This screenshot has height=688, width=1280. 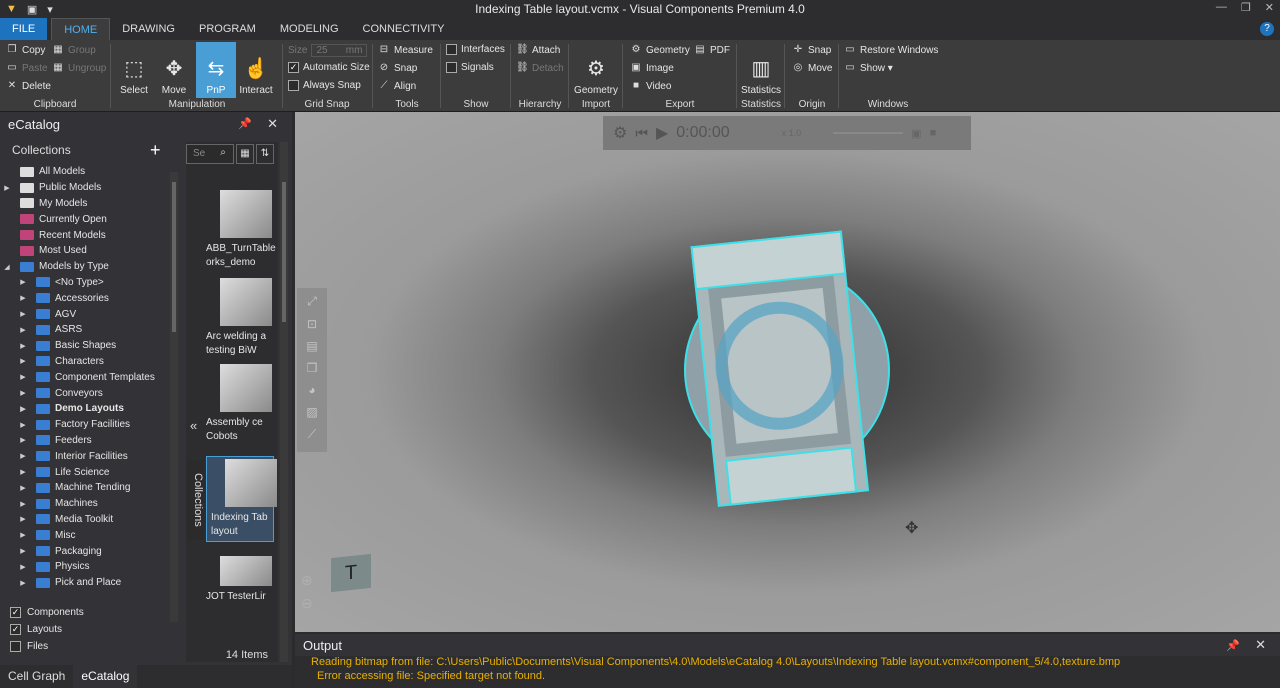 What do you see at coordinates (1246, 7) in the screenshot?
I see `restore-icon: ❐` at bounding box center [1246, 7].